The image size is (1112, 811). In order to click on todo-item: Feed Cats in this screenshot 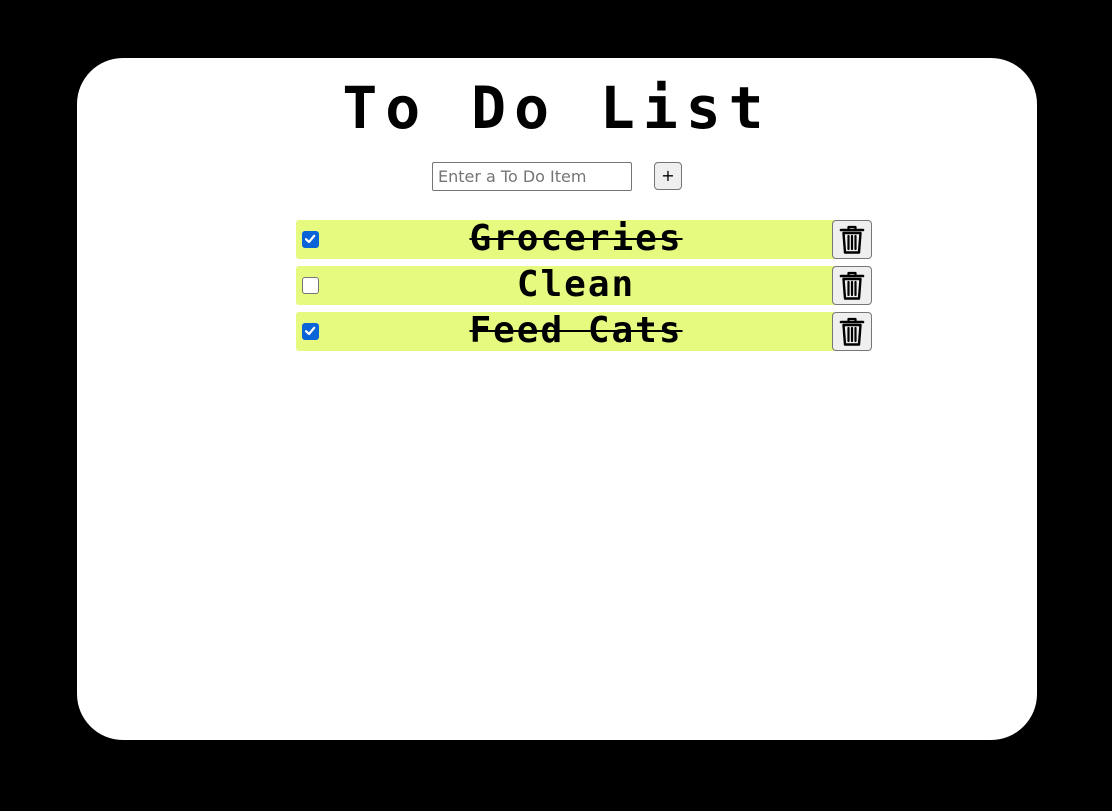, I will do `click(584, 331)`.